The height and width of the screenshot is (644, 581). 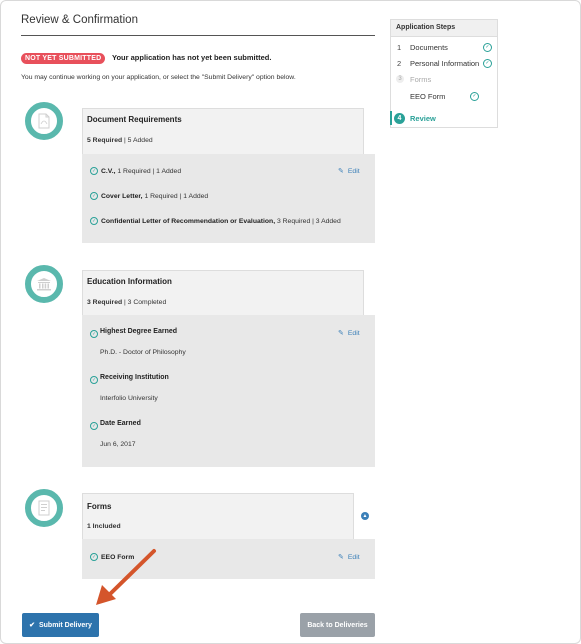 What do you see at coordinates (126, 577) in the screenshot?
I see `annotation-arrow` at bounding box center [126, 577].